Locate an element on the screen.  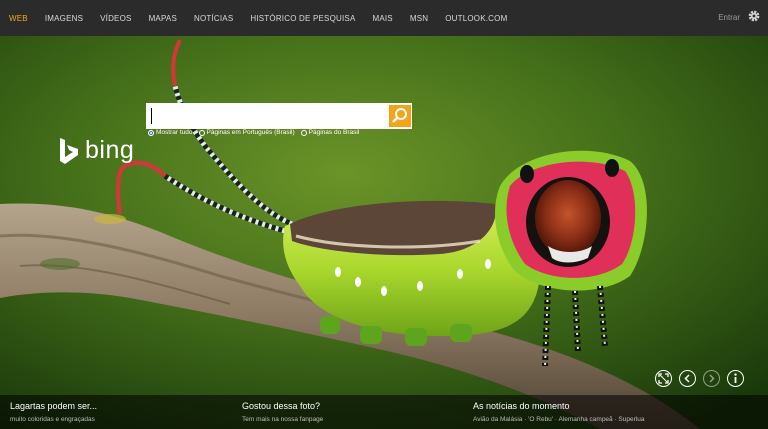
search-box is located at coordinates (279, 116).